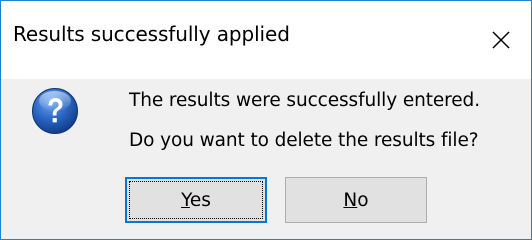 This screenshot has width=532, height=240. What do you see at coordinates (55, 111) in the screenshot?
I see `question-icon` at bounding box center [55, 111].